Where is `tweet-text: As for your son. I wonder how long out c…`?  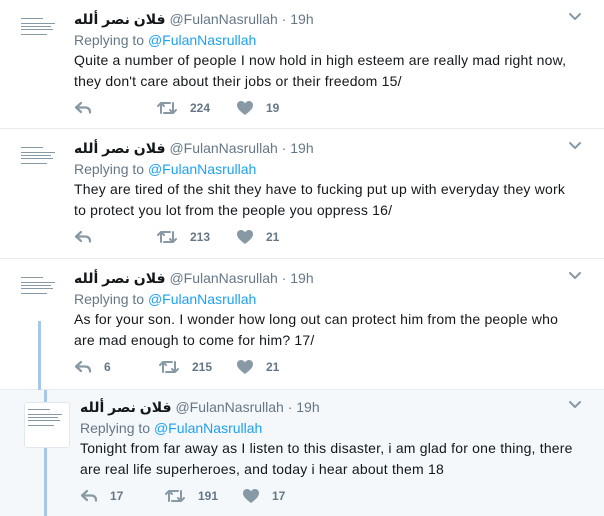
tweet-text: As for your son. I wonder how long out c… is located at coordinates (316, 329).